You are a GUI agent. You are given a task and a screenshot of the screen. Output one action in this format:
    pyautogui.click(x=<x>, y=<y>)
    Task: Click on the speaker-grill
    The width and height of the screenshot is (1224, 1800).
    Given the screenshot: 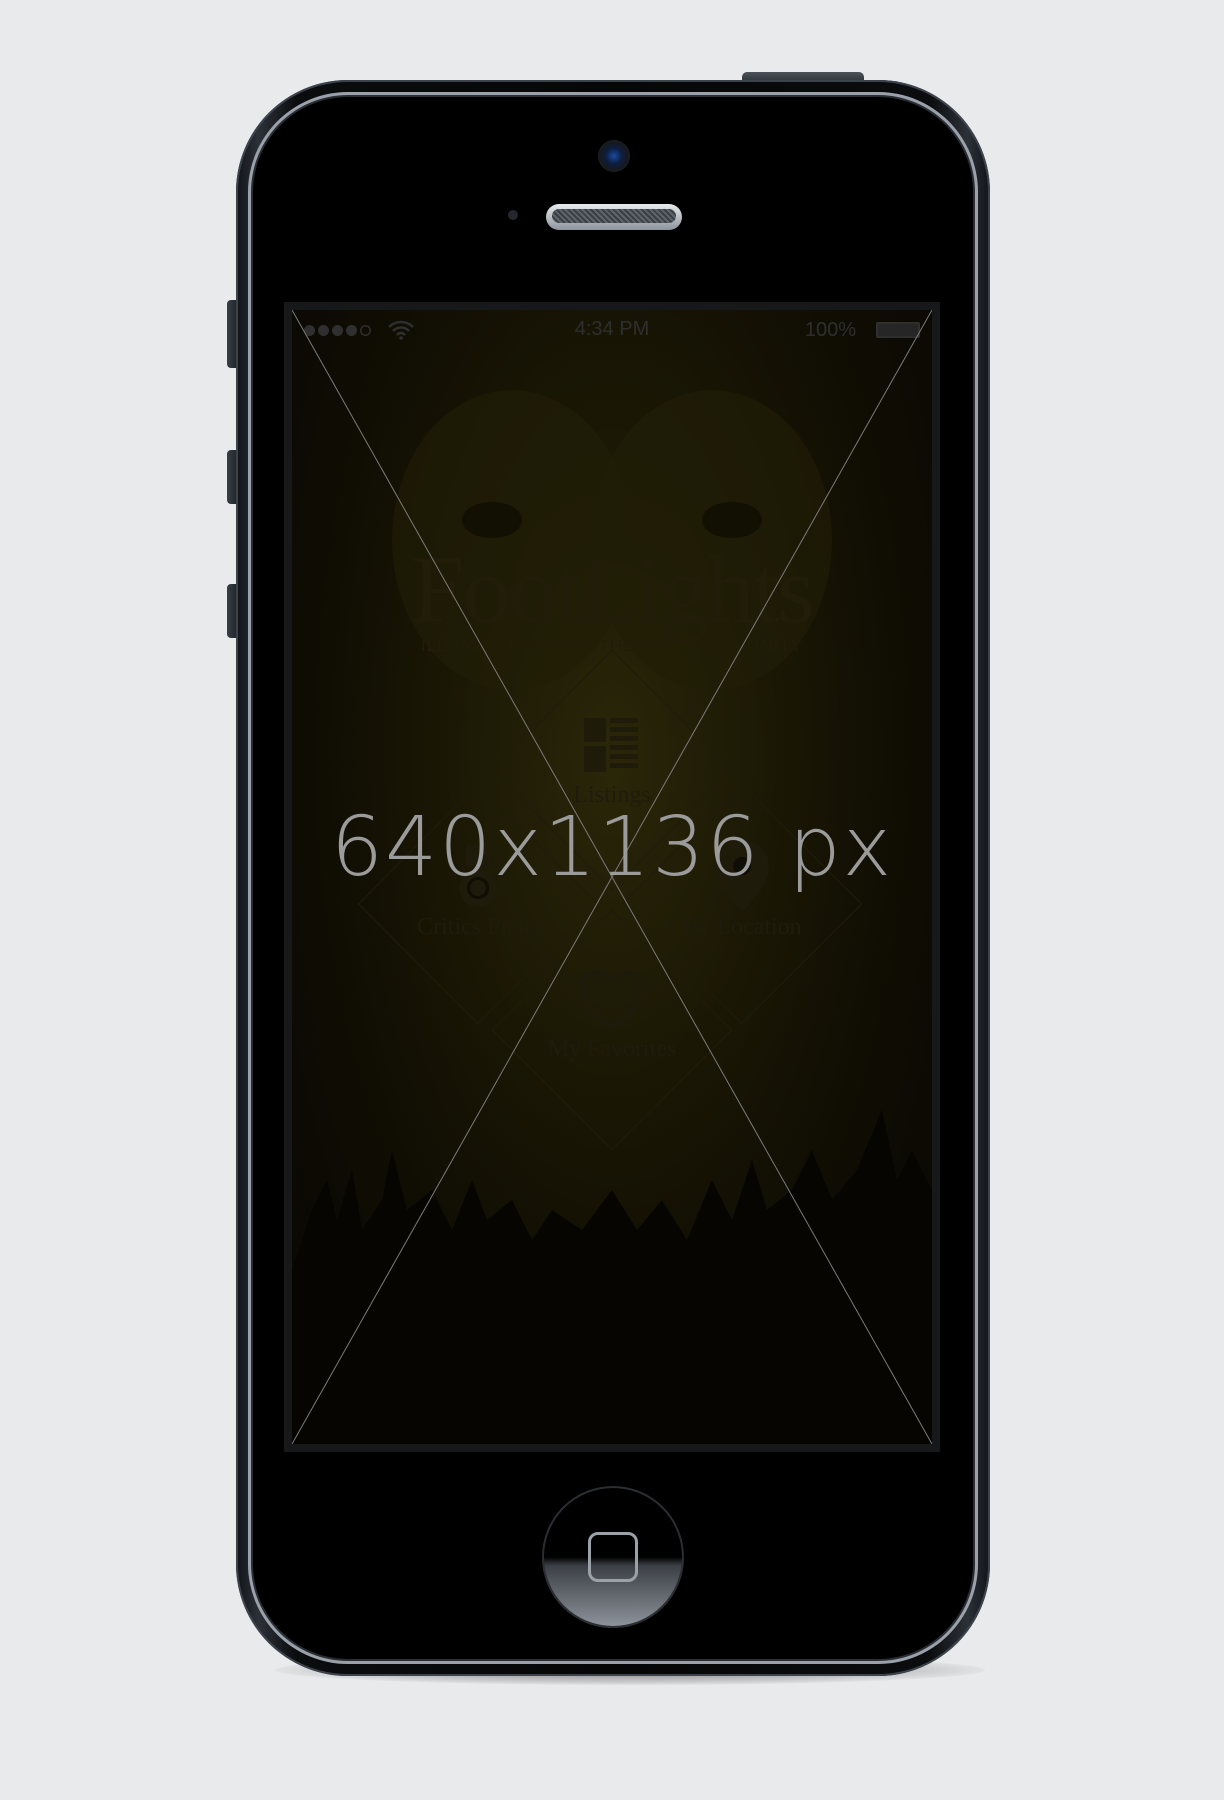 What is the action you would take?
    pyautogui.click(x=614, y=216)
    